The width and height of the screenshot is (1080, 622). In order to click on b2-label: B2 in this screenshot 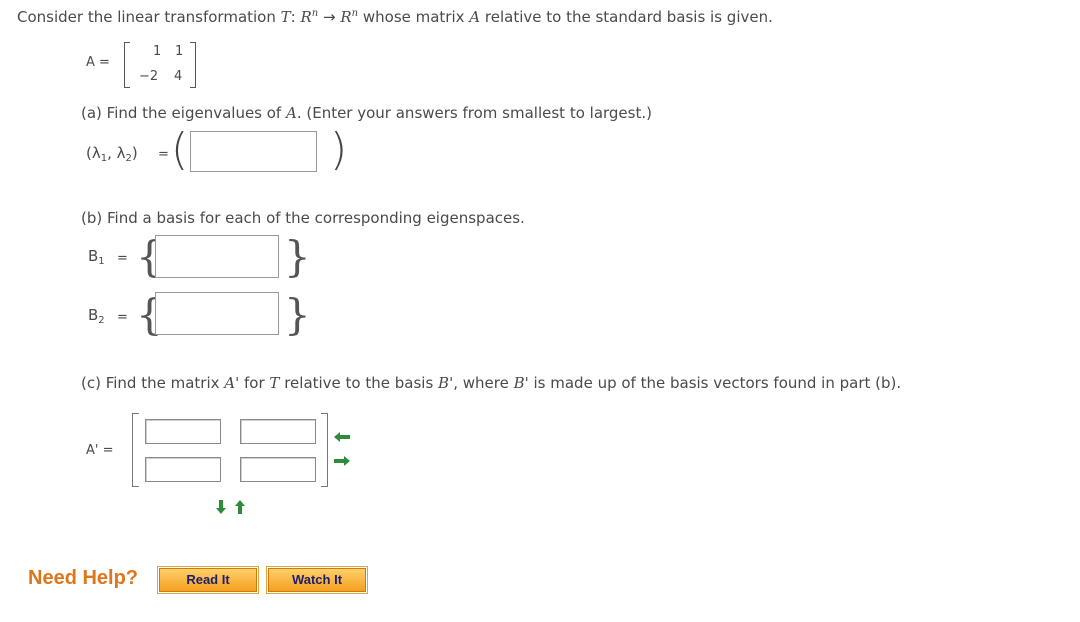, I will do `click(96, 316)`.